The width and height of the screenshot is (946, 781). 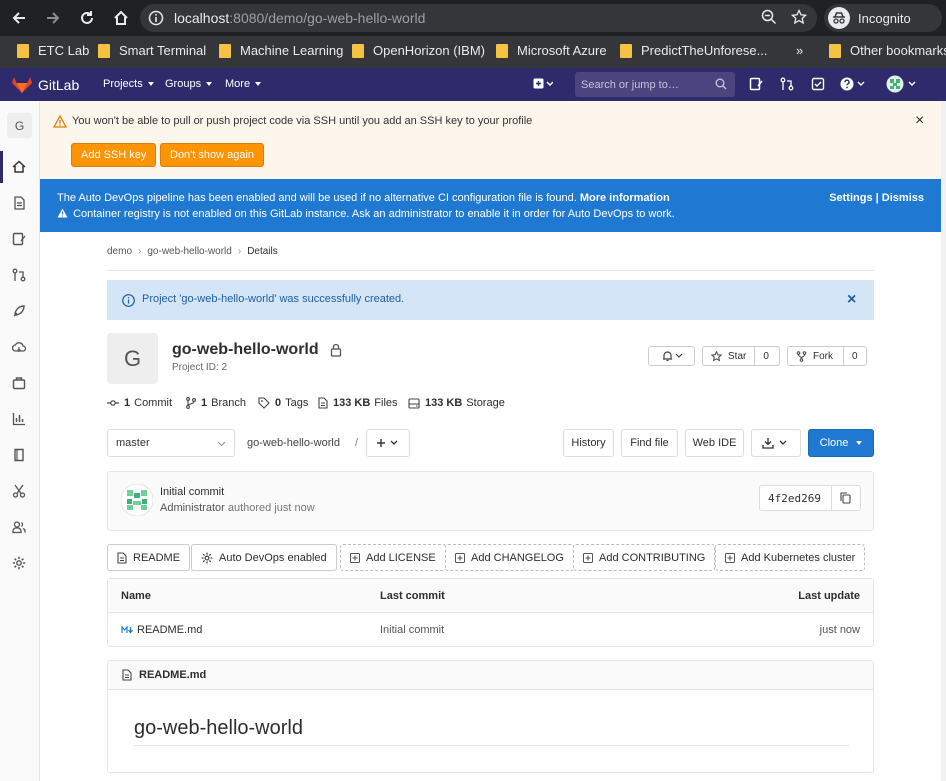 I want to click on packages-icon, so click(x=19, y=383).